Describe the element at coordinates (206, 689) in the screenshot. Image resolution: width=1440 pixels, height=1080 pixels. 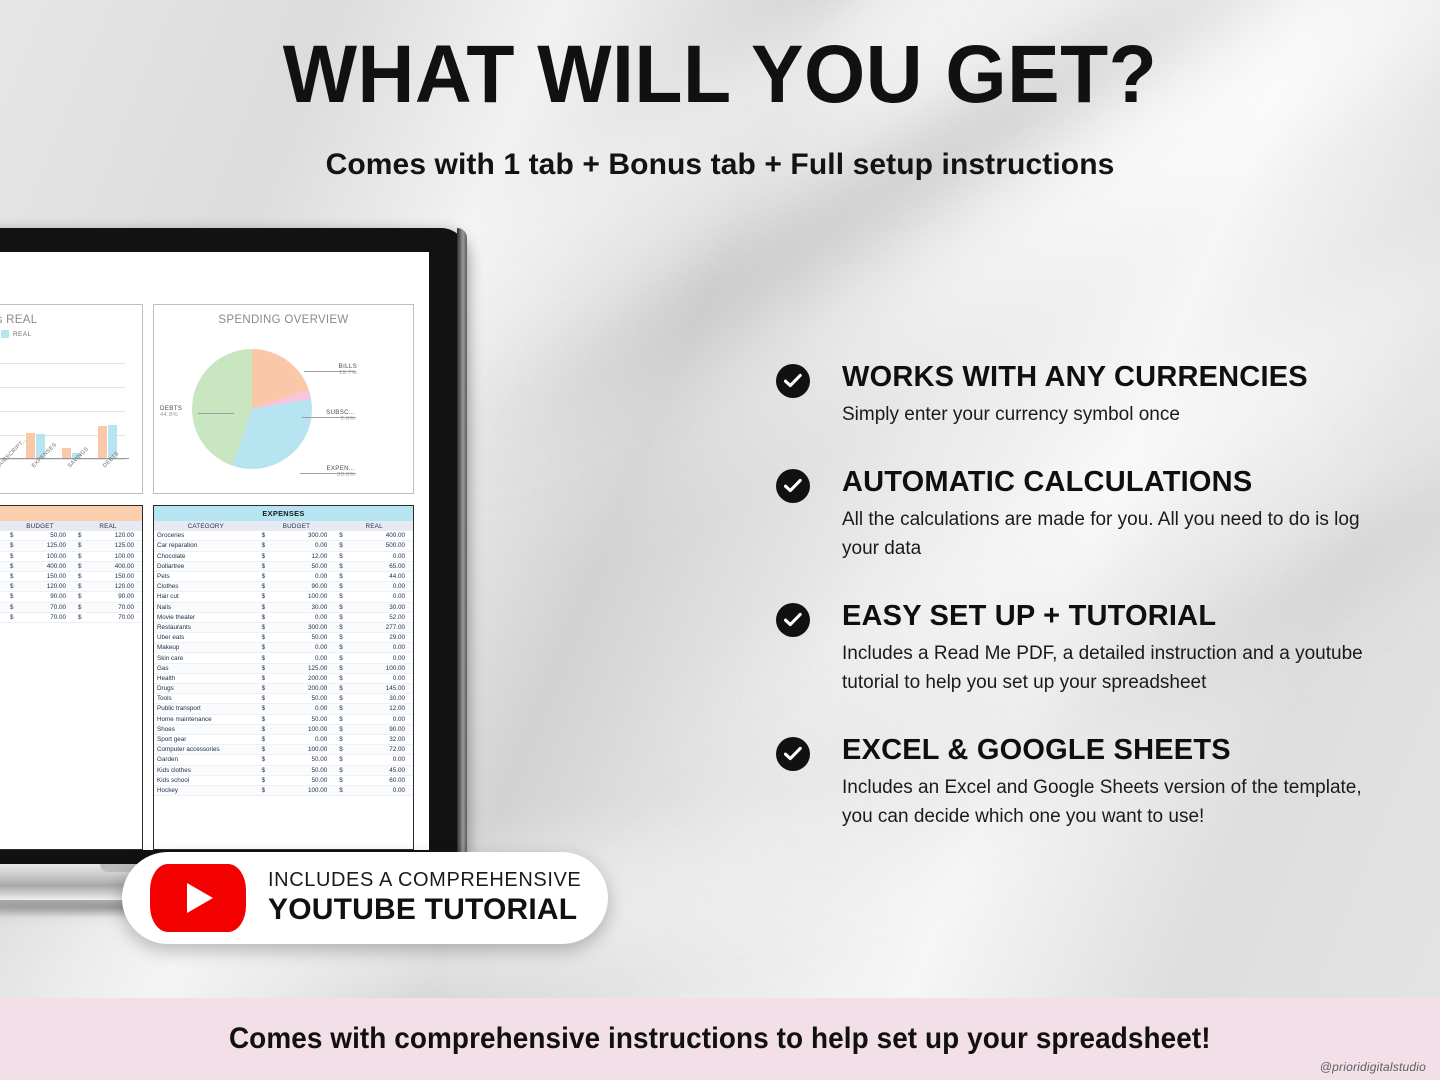
I see `table-cell: Drugs` at that location.